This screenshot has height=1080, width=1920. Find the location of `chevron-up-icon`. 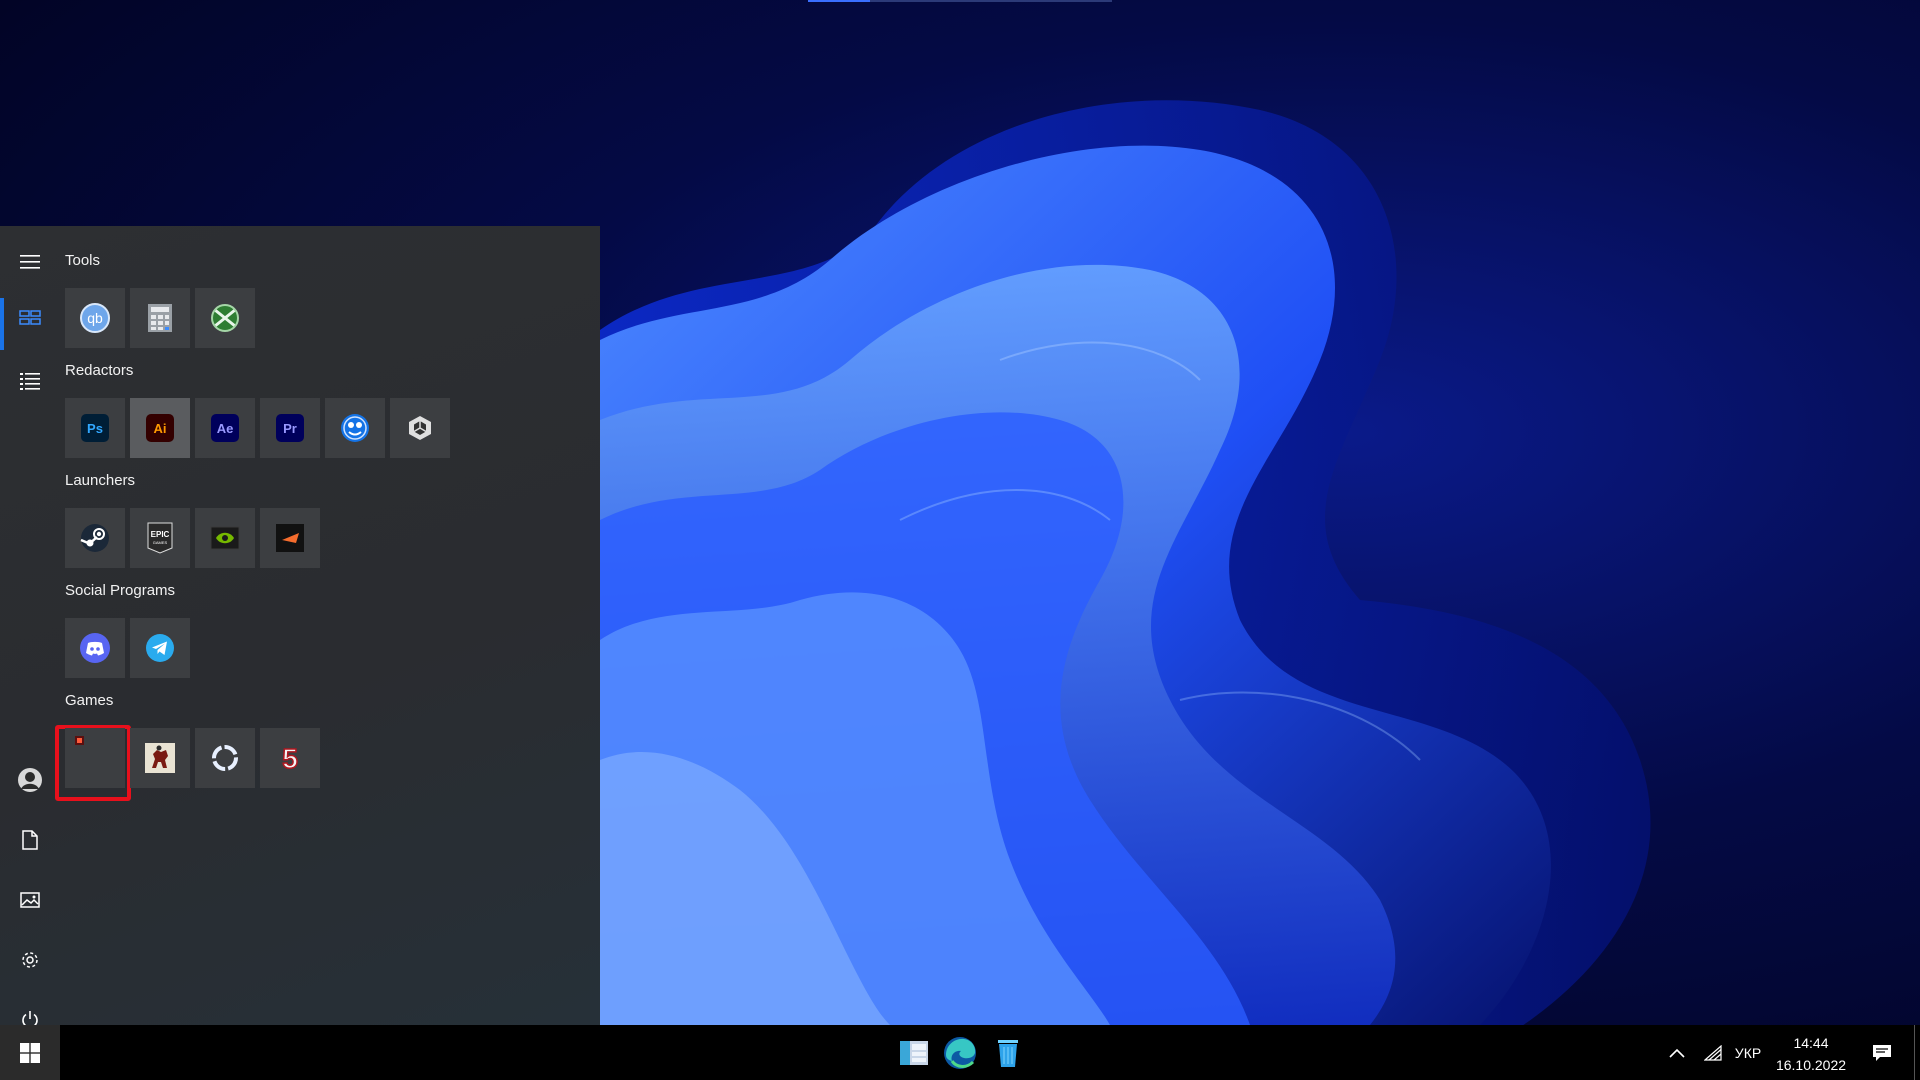

chevron-up-icon is located at coordinates (1677, 1053).